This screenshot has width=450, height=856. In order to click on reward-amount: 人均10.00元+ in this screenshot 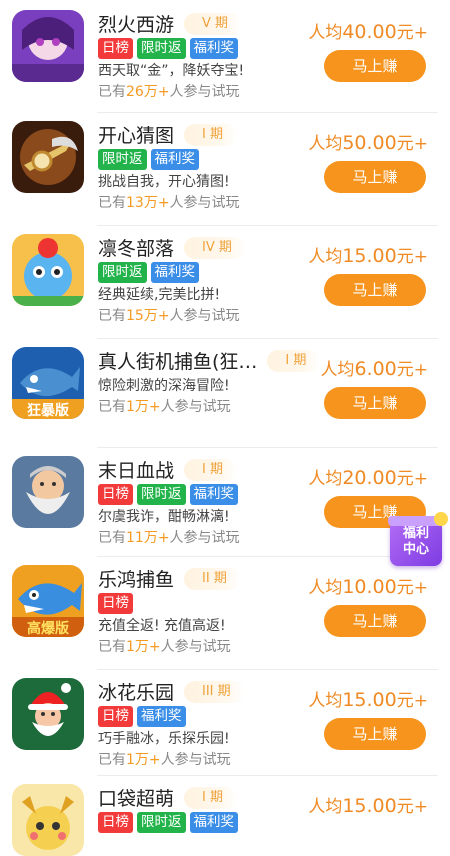, I will do `click(368, 587)`.